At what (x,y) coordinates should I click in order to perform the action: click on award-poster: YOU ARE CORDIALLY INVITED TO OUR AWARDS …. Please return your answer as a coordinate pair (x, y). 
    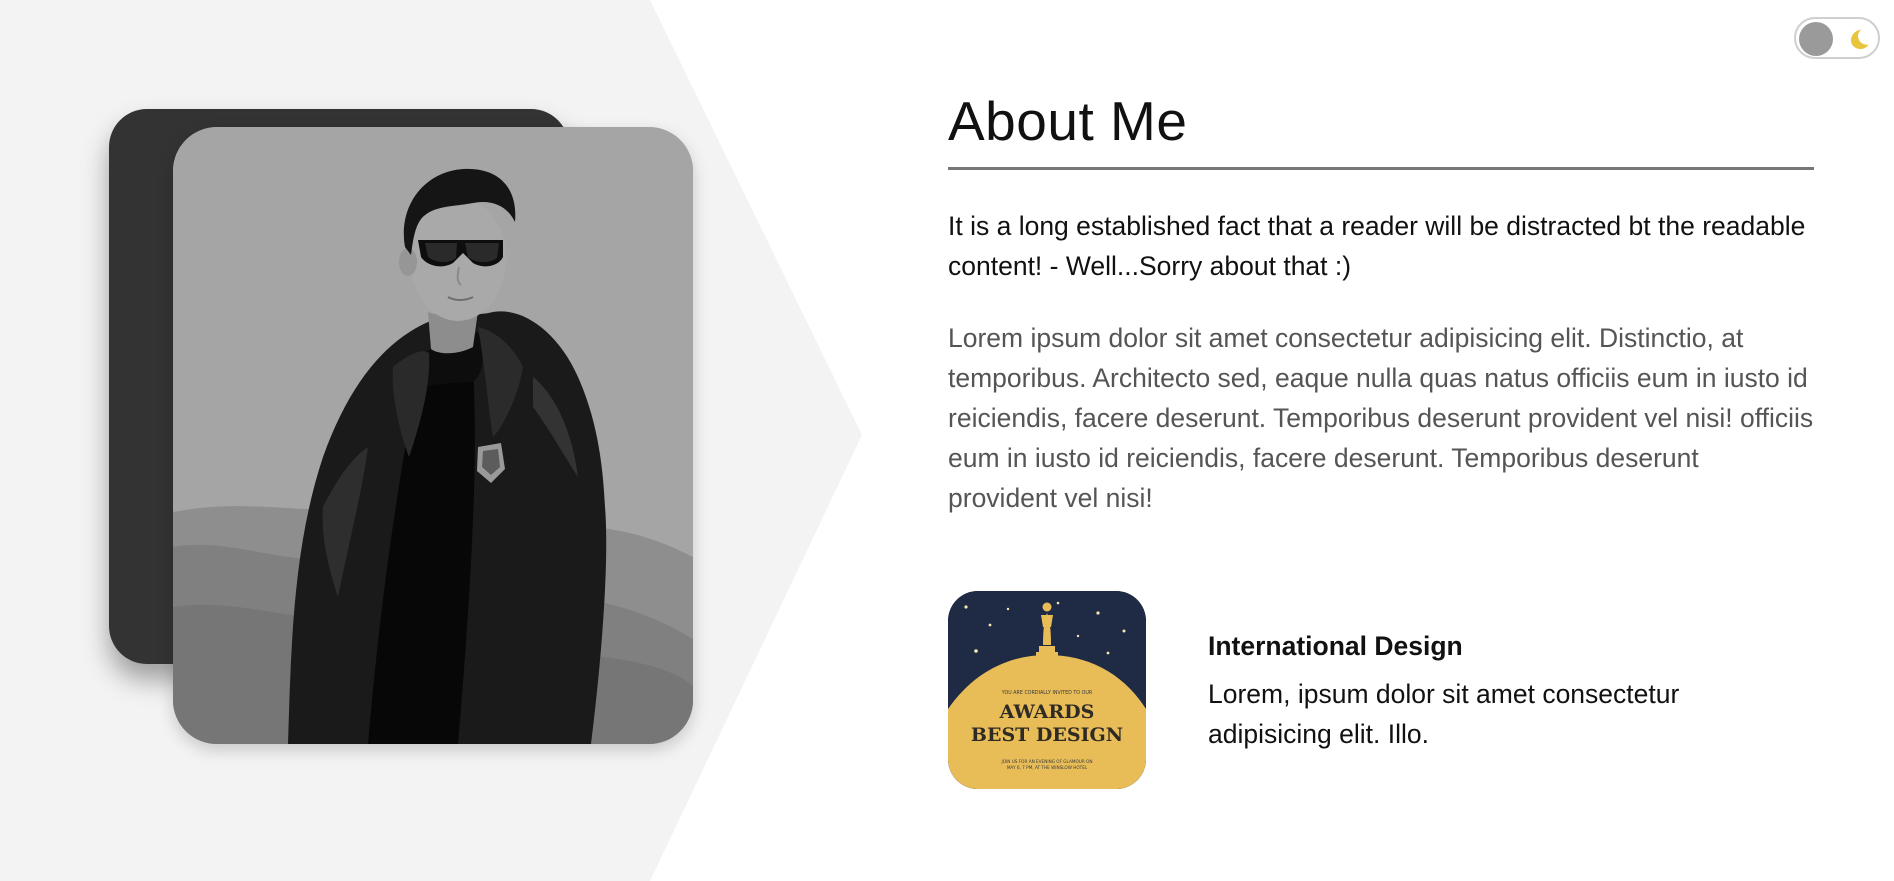
    Looking at the image, I should click on (1047, 690).